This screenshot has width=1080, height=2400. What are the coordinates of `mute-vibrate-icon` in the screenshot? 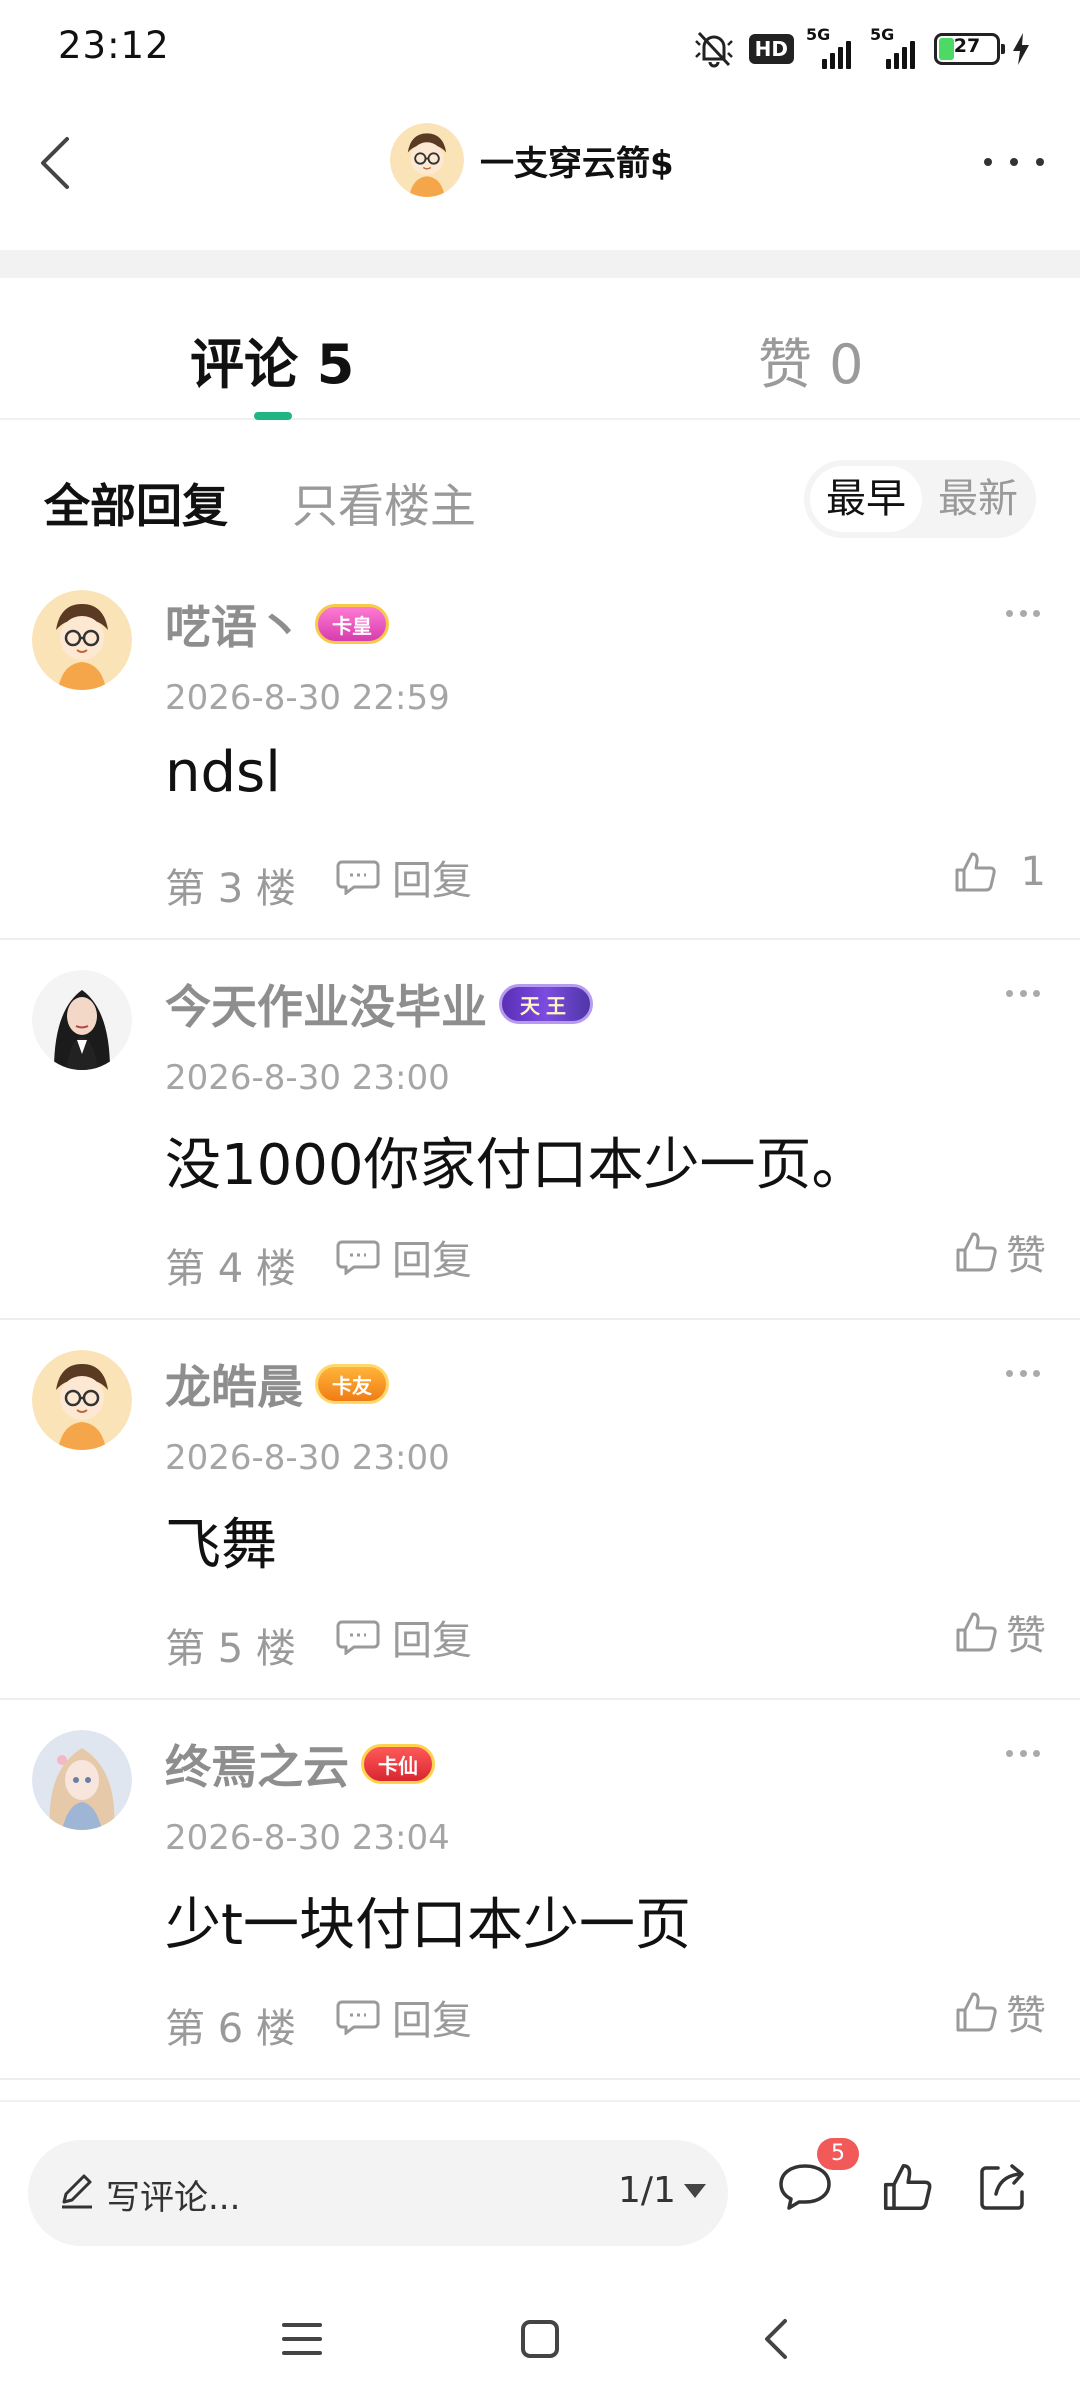 It's located at (714, 49).